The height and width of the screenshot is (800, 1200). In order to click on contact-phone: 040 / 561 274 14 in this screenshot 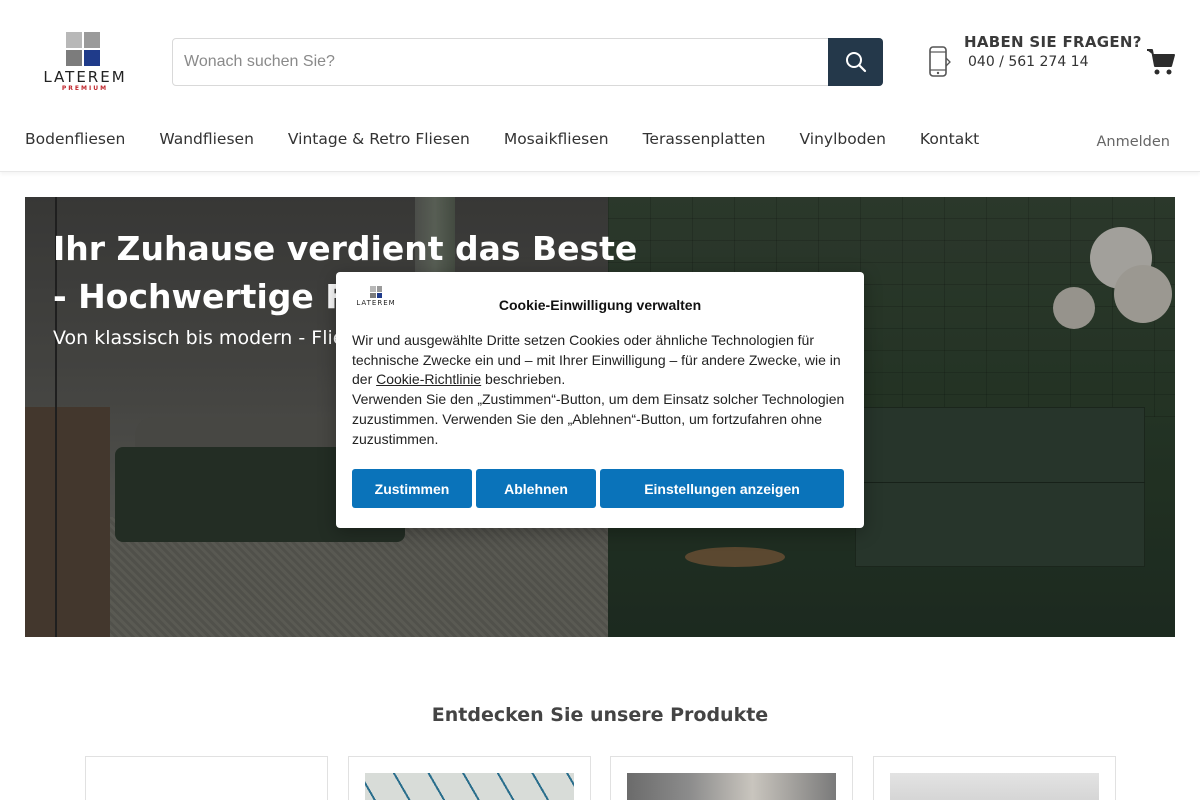, I will do `click(1028, 62)`.